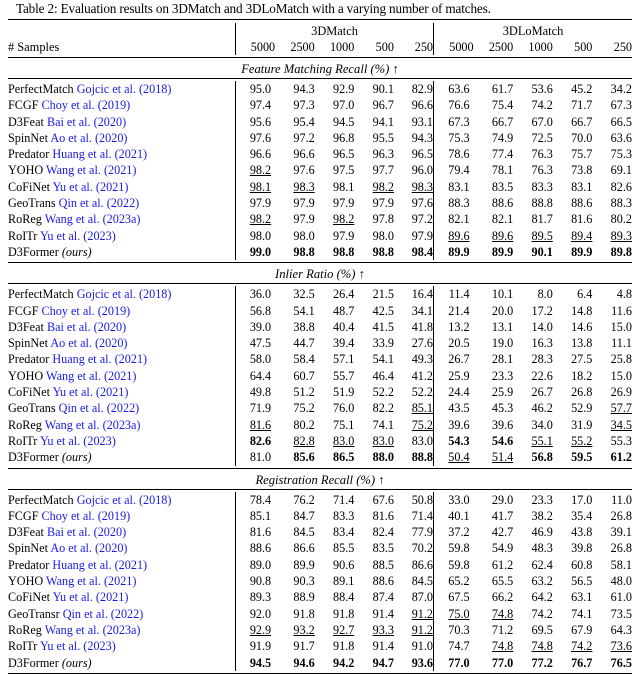 The width and height of the screenshot is (640, 674). Describe the element at coordinates (493, 122) in the screenshot. I see `data-cell: 66.7` at that location.